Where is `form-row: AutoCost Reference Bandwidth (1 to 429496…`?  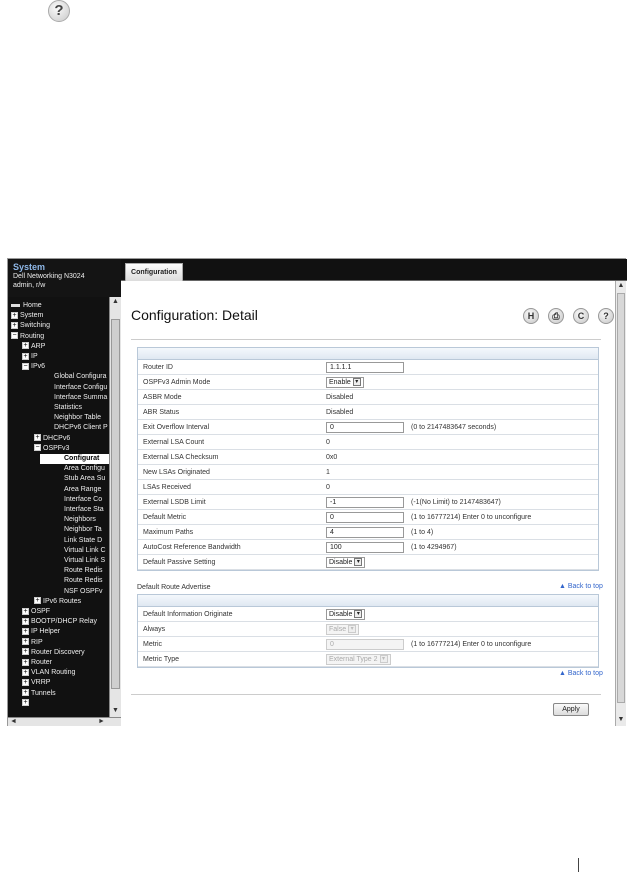 form-row: AutoCost Reference Bandwidth (1 to 429496… is located at coordinates (368, 547).